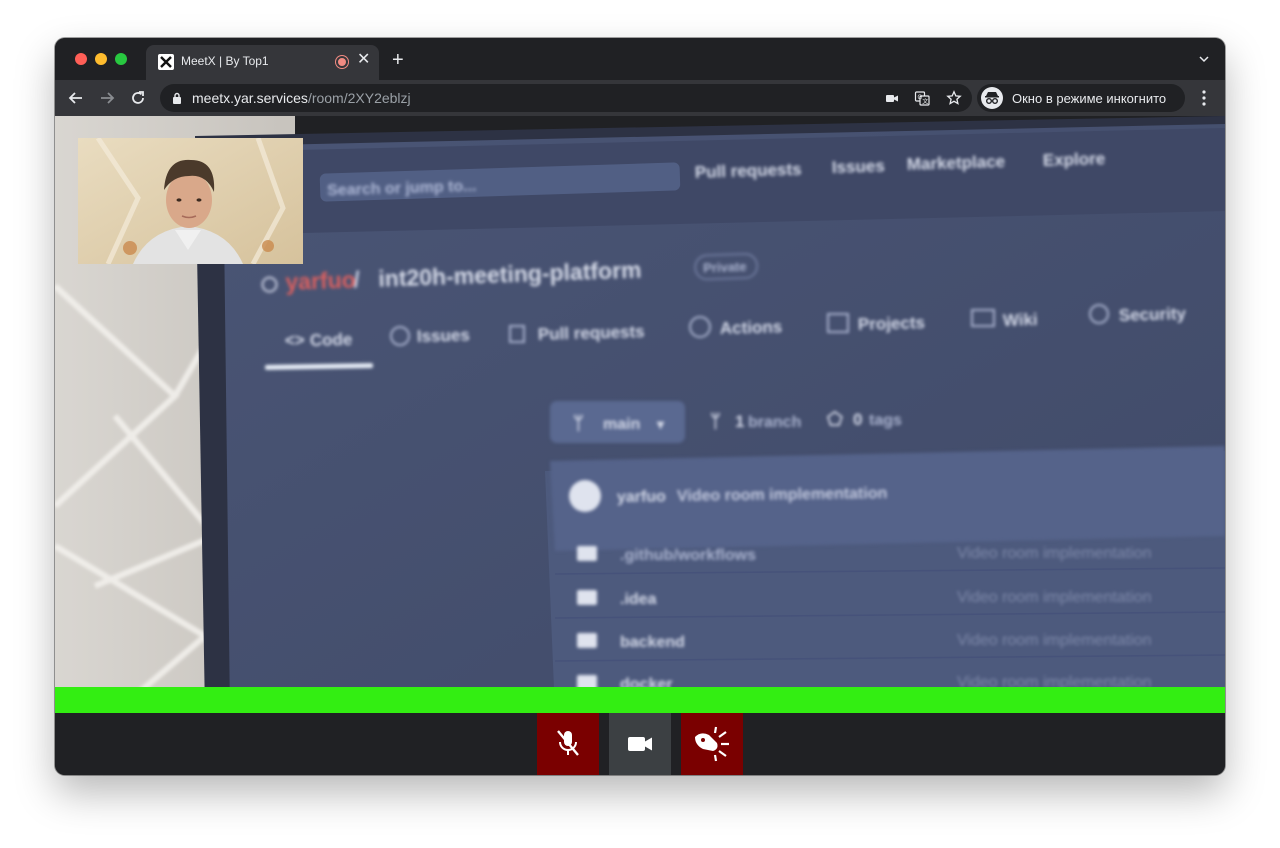 This screenshot has height=848, width=1280. What do you see at coordinates (859, 166) in the screenshot?
I see `github-nav-issues: Issues` at bounding box center [859, 166].